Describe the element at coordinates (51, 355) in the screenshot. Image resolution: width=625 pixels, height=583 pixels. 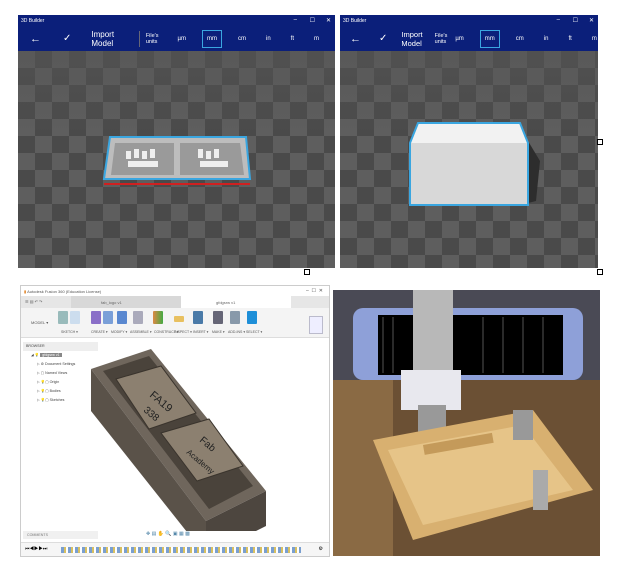
I see `root-component-label: gfdgsrw v1` at that location.